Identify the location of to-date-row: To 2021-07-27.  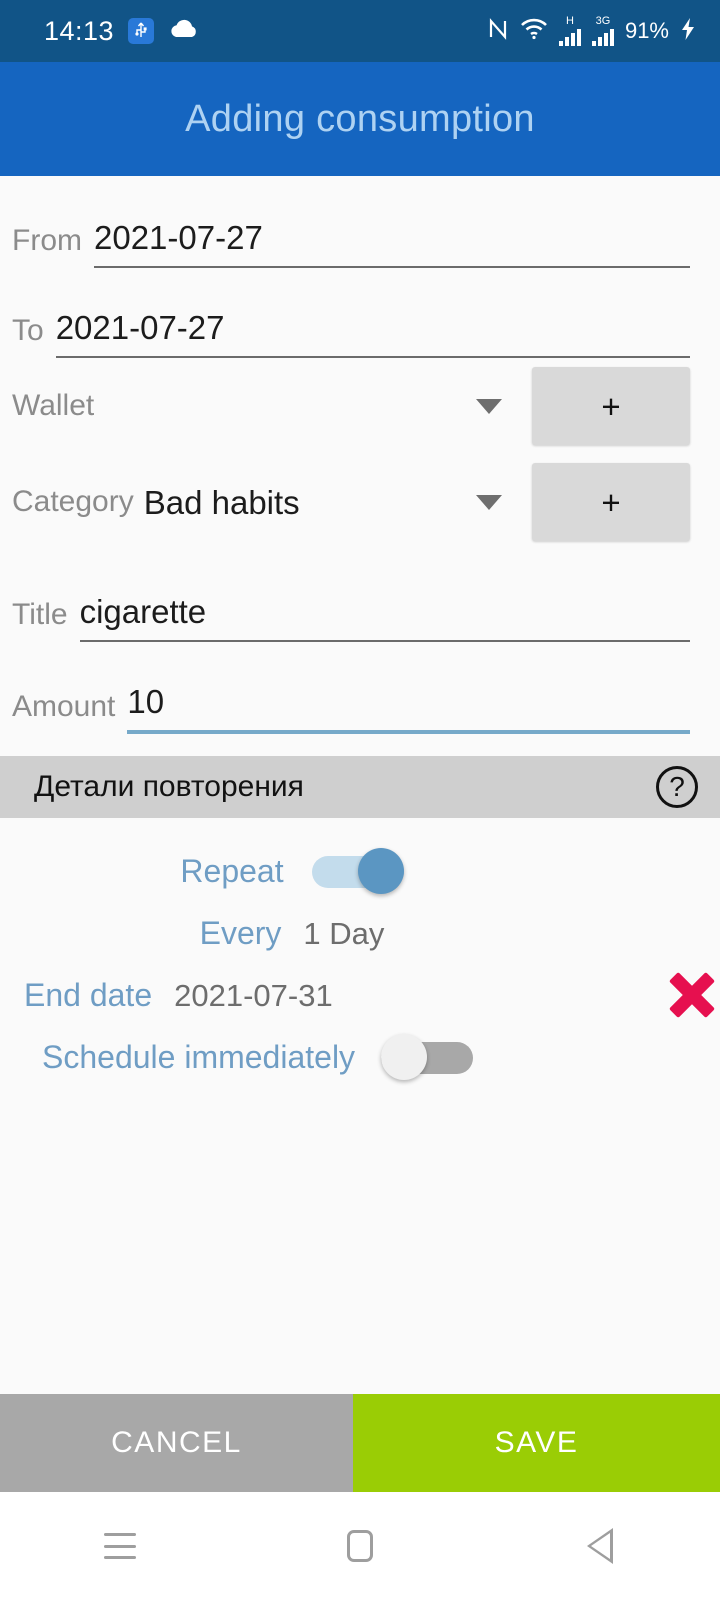
(360, 313).